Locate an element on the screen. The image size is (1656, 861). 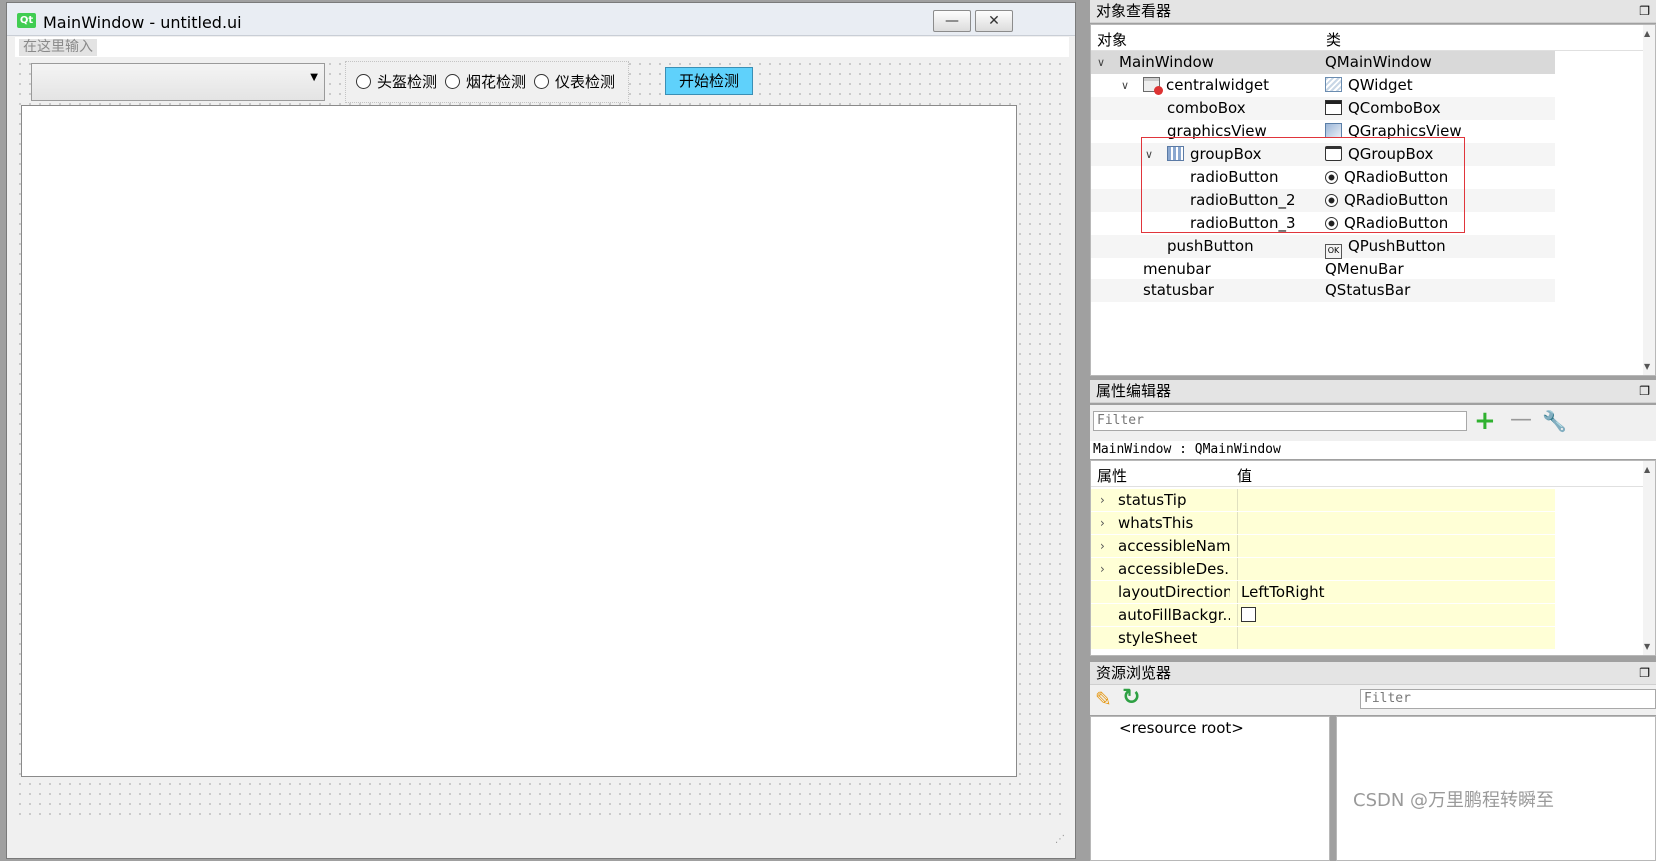
tree-class-name: QStatusBar is located at coordinates (1368, 290).